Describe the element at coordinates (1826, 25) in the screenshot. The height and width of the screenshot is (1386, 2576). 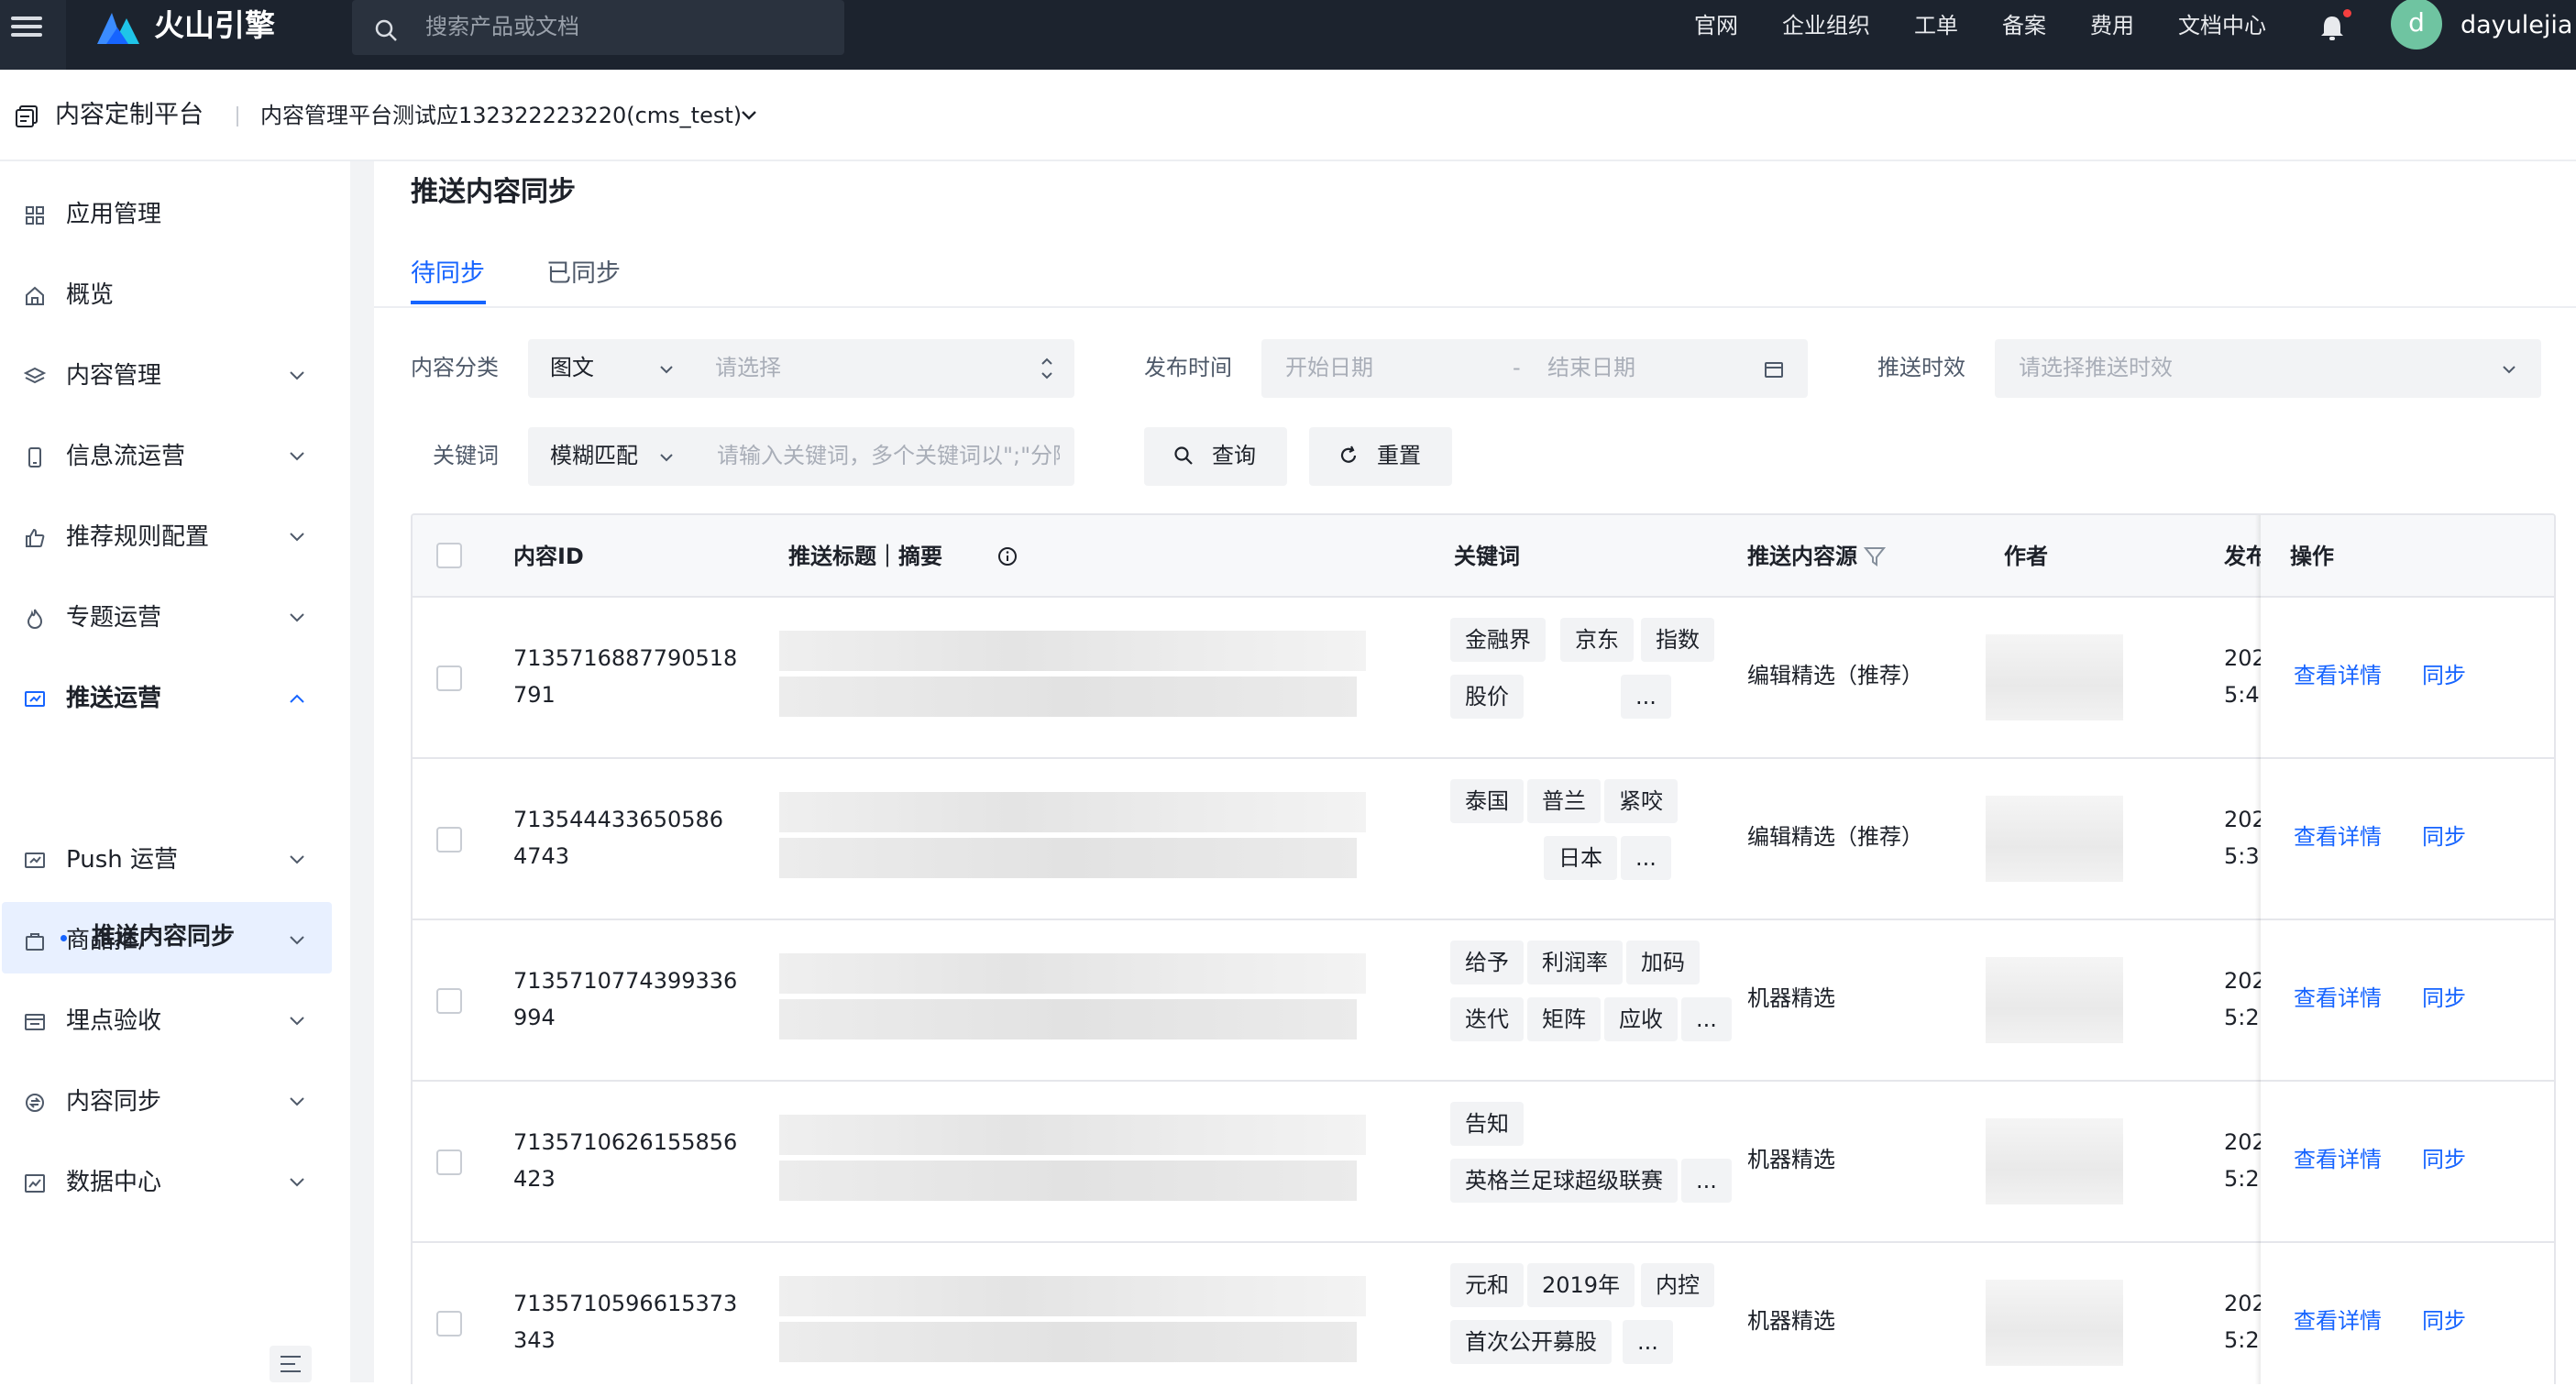
I see `nav-organization: 企业组织` at that location.